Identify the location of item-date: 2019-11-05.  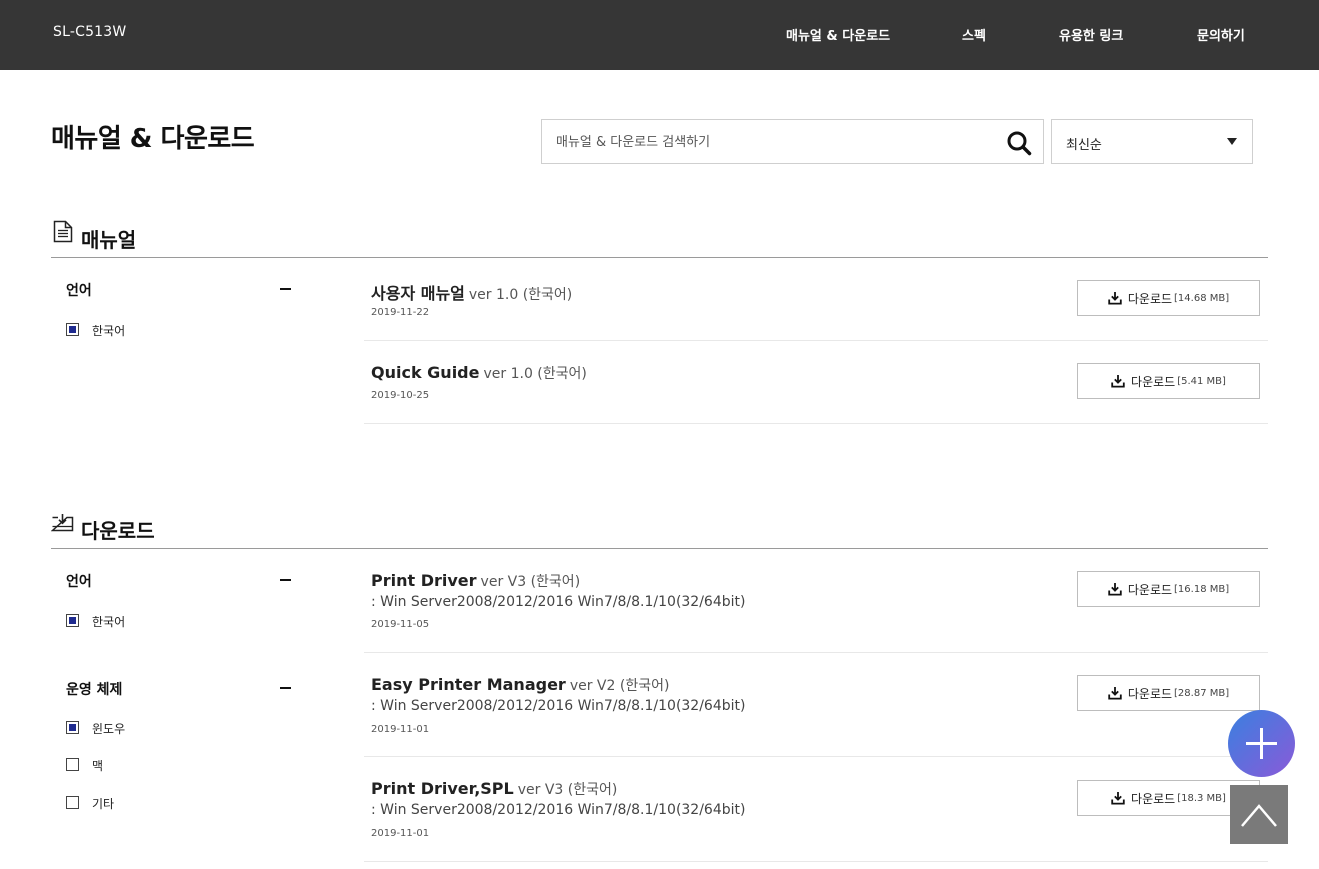
(400, 624).